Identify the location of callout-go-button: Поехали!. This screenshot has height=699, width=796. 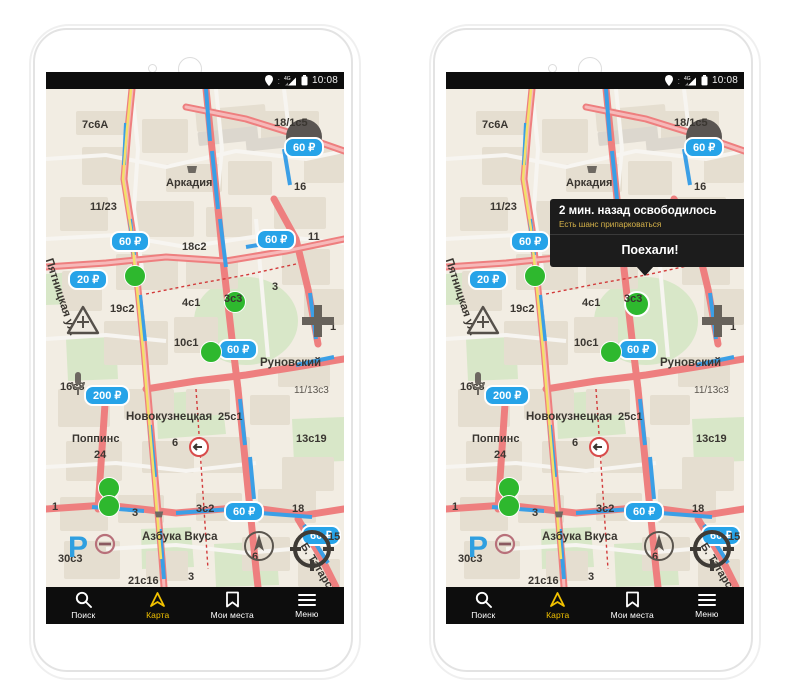
(647, 251).